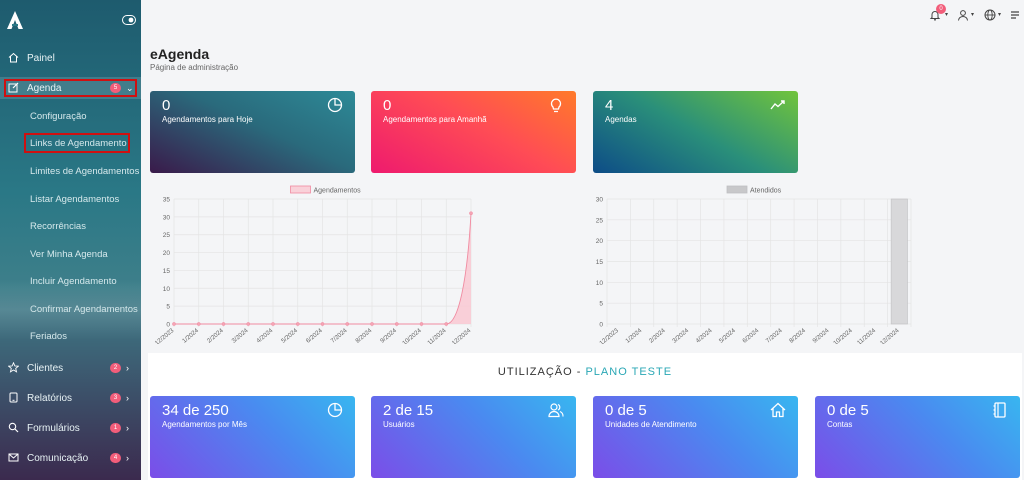 The image size is (1024, 480). What do you see at coordinates (695, 437) in the screenshot?
I see `usage-card-unidades: 0 de 5 Unidades de Atendimento` at bounding box center [695, 437].